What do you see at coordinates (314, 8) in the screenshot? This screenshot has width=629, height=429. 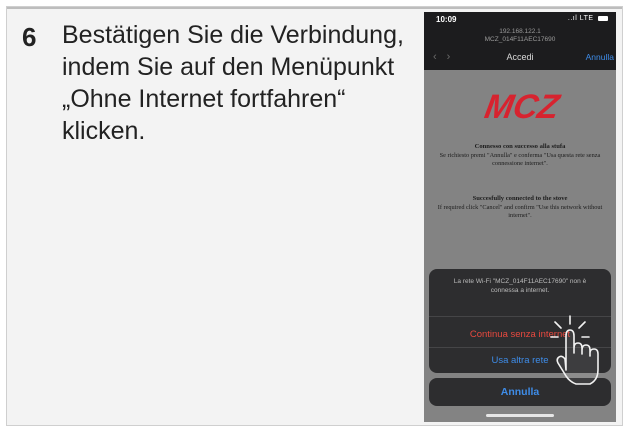 I see `top-divider` at bounding box center [314, 8].